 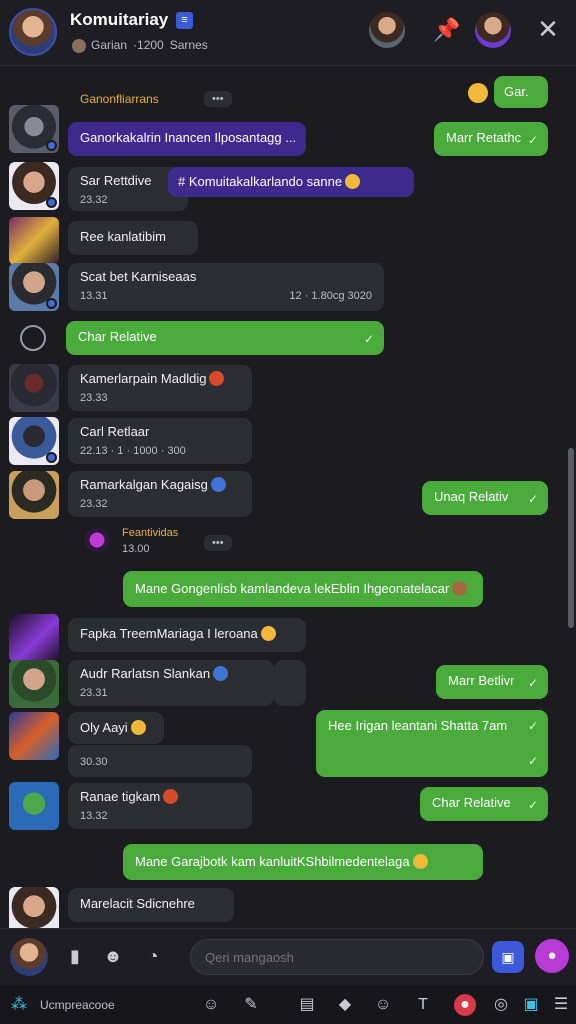 I want to click on chat-scrollbar, so click(x=571, y=498).